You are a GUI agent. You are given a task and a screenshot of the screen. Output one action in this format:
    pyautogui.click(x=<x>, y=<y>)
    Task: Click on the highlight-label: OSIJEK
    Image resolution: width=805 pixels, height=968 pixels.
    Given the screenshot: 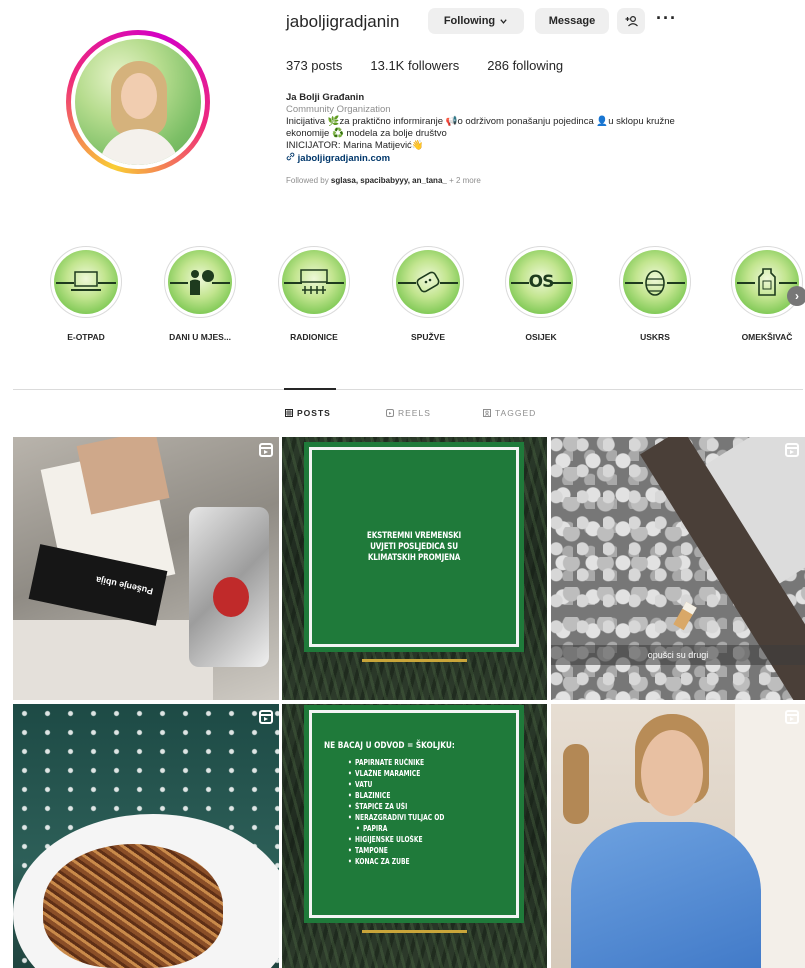 What is the action you would take?
    pyautogui.click(x=541, y=337)
    